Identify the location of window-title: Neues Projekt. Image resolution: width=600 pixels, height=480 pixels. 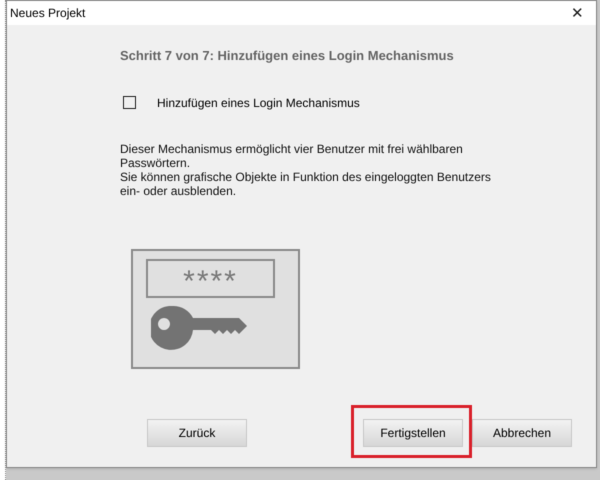
(48, 13).